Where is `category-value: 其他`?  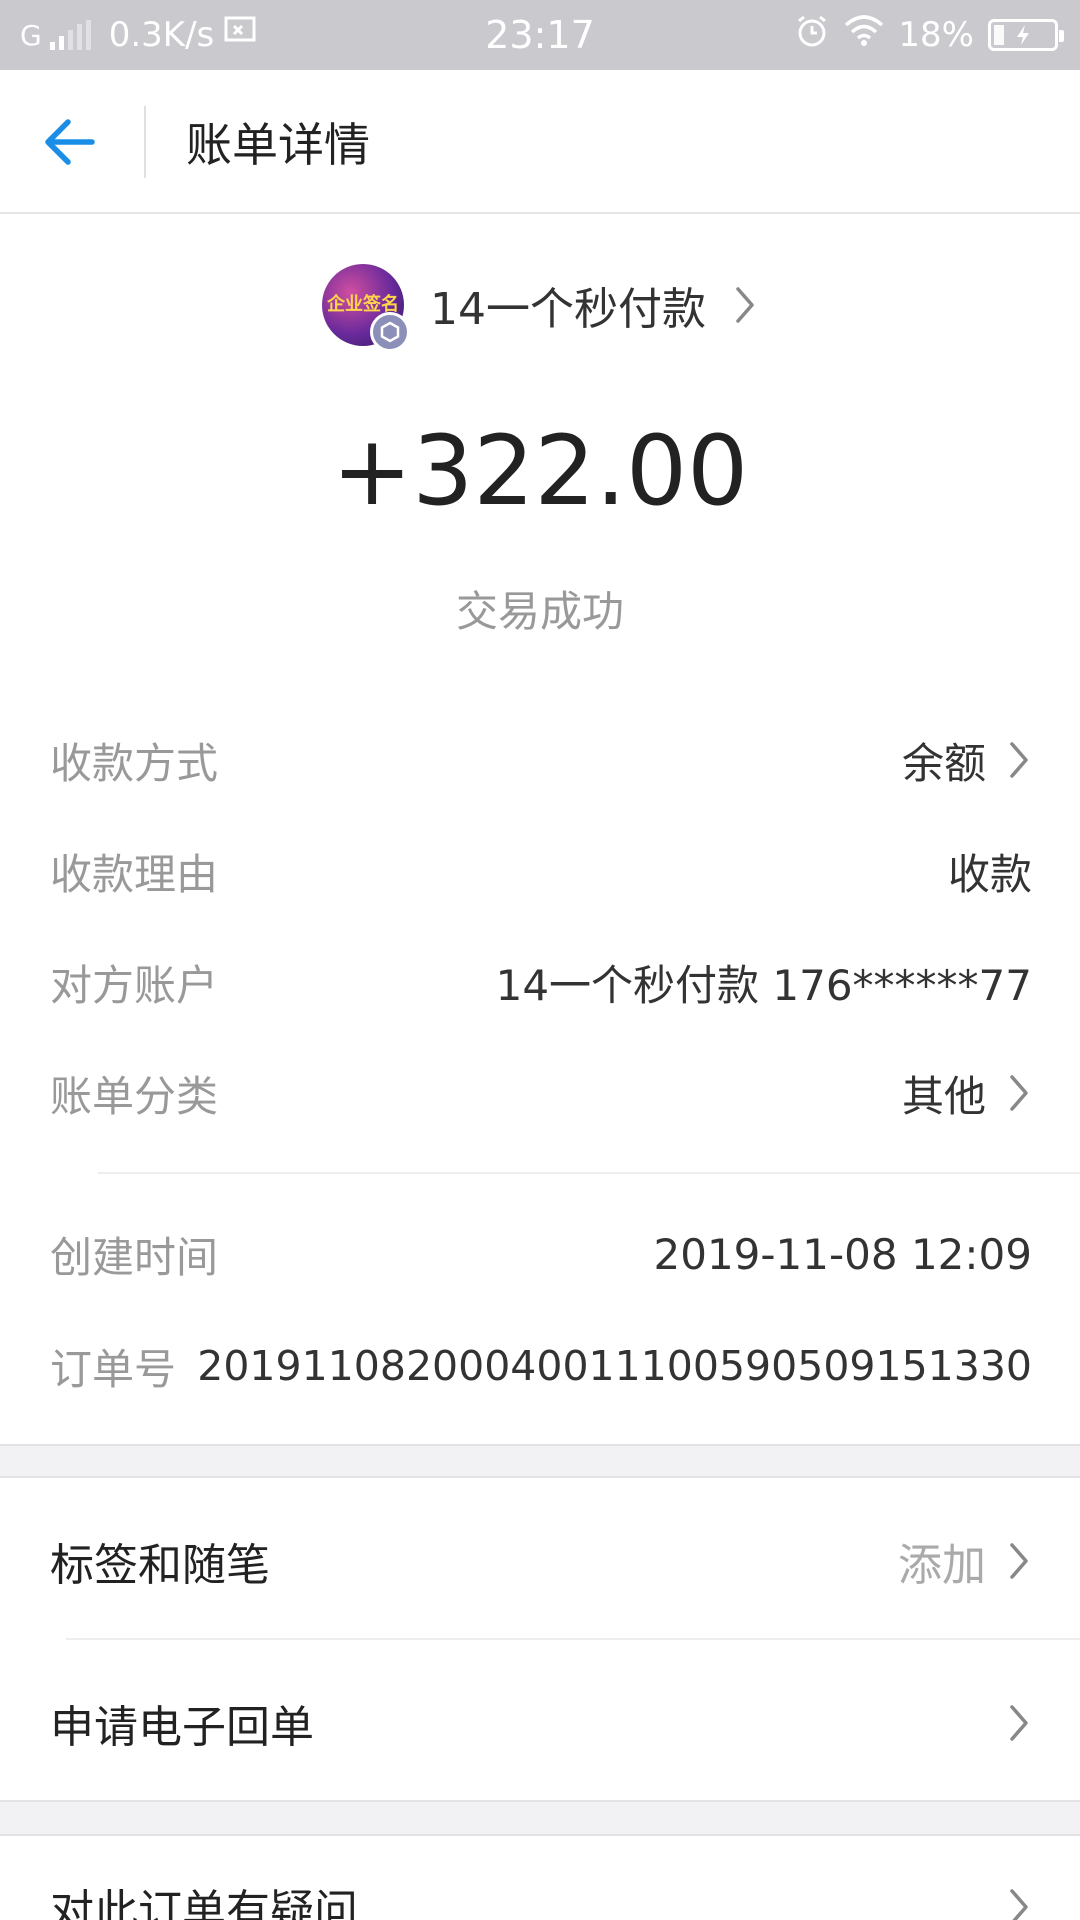
category-value: 其他 is located at coordinates (943, 1096).